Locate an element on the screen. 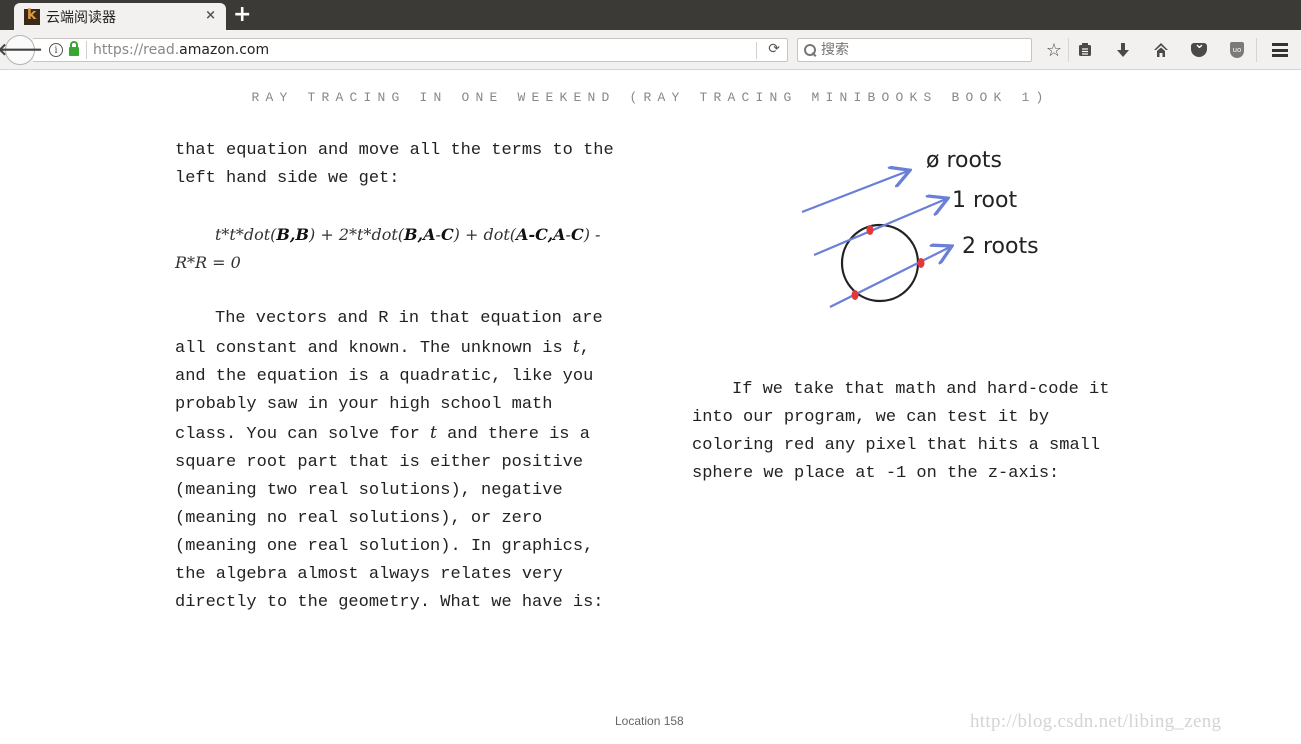 The width and height of the screenshot is (1301, 744). ublock-icon: uo is located at coordinates (1237, 50).